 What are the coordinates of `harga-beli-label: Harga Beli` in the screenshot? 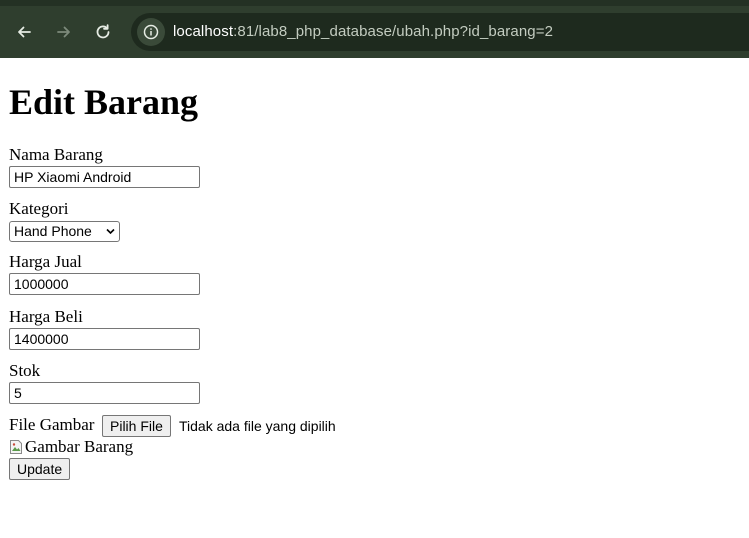 It's located at (46, 316).